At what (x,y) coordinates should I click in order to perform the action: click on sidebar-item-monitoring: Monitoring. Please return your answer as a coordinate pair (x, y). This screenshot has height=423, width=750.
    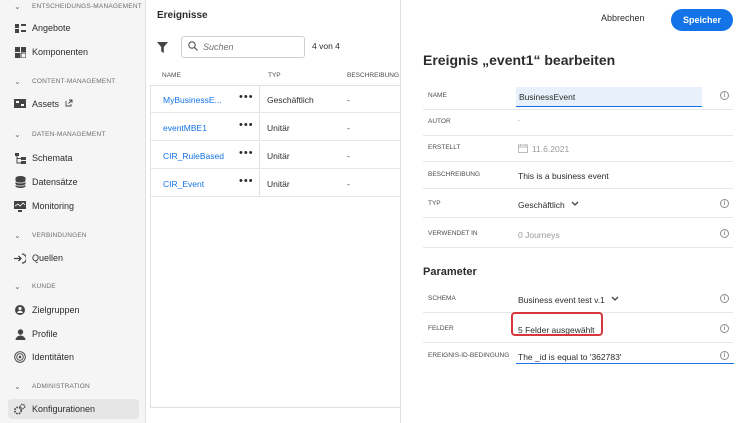
    Looking at the image, I should click on (73, 206).